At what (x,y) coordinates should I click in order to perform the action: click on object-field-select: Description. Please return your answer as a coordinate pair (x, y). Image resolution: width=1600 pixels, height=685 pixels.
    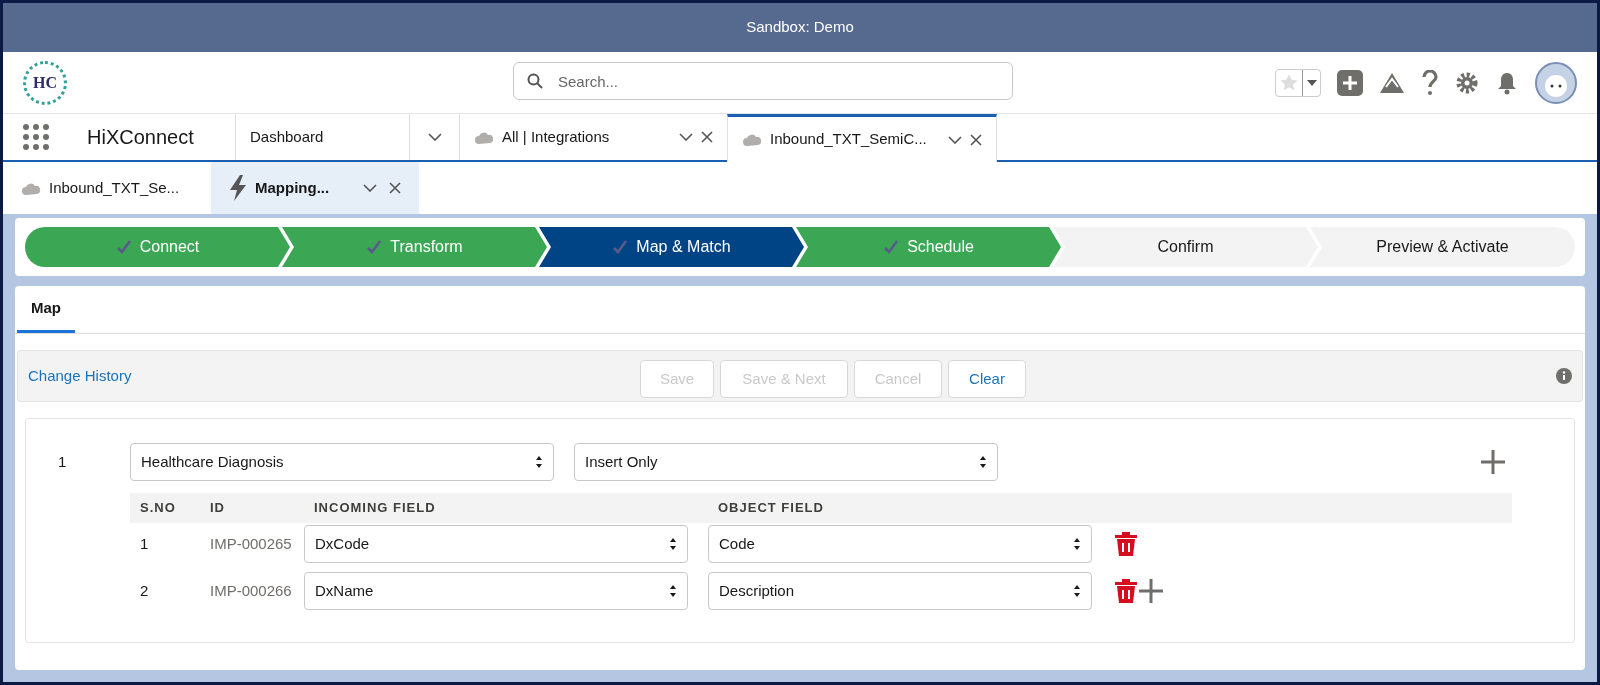
    Looking at the image, I should click on (900, 591).